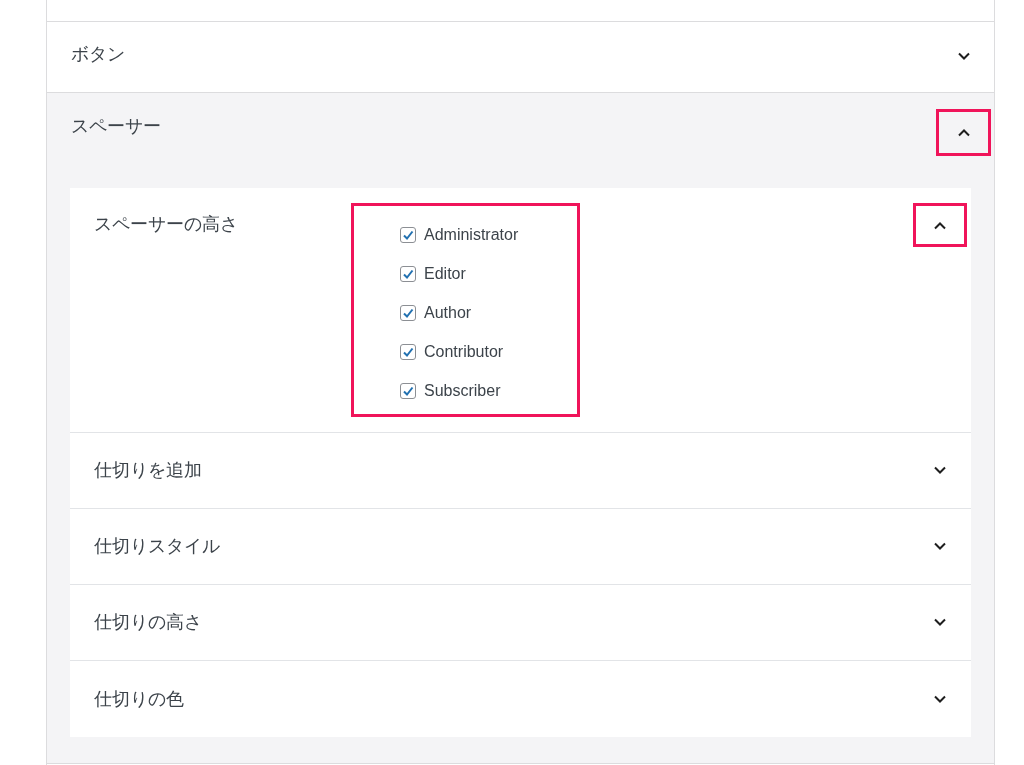  I want to click on setting-title: 仕切りを追加, so click(148, 470).